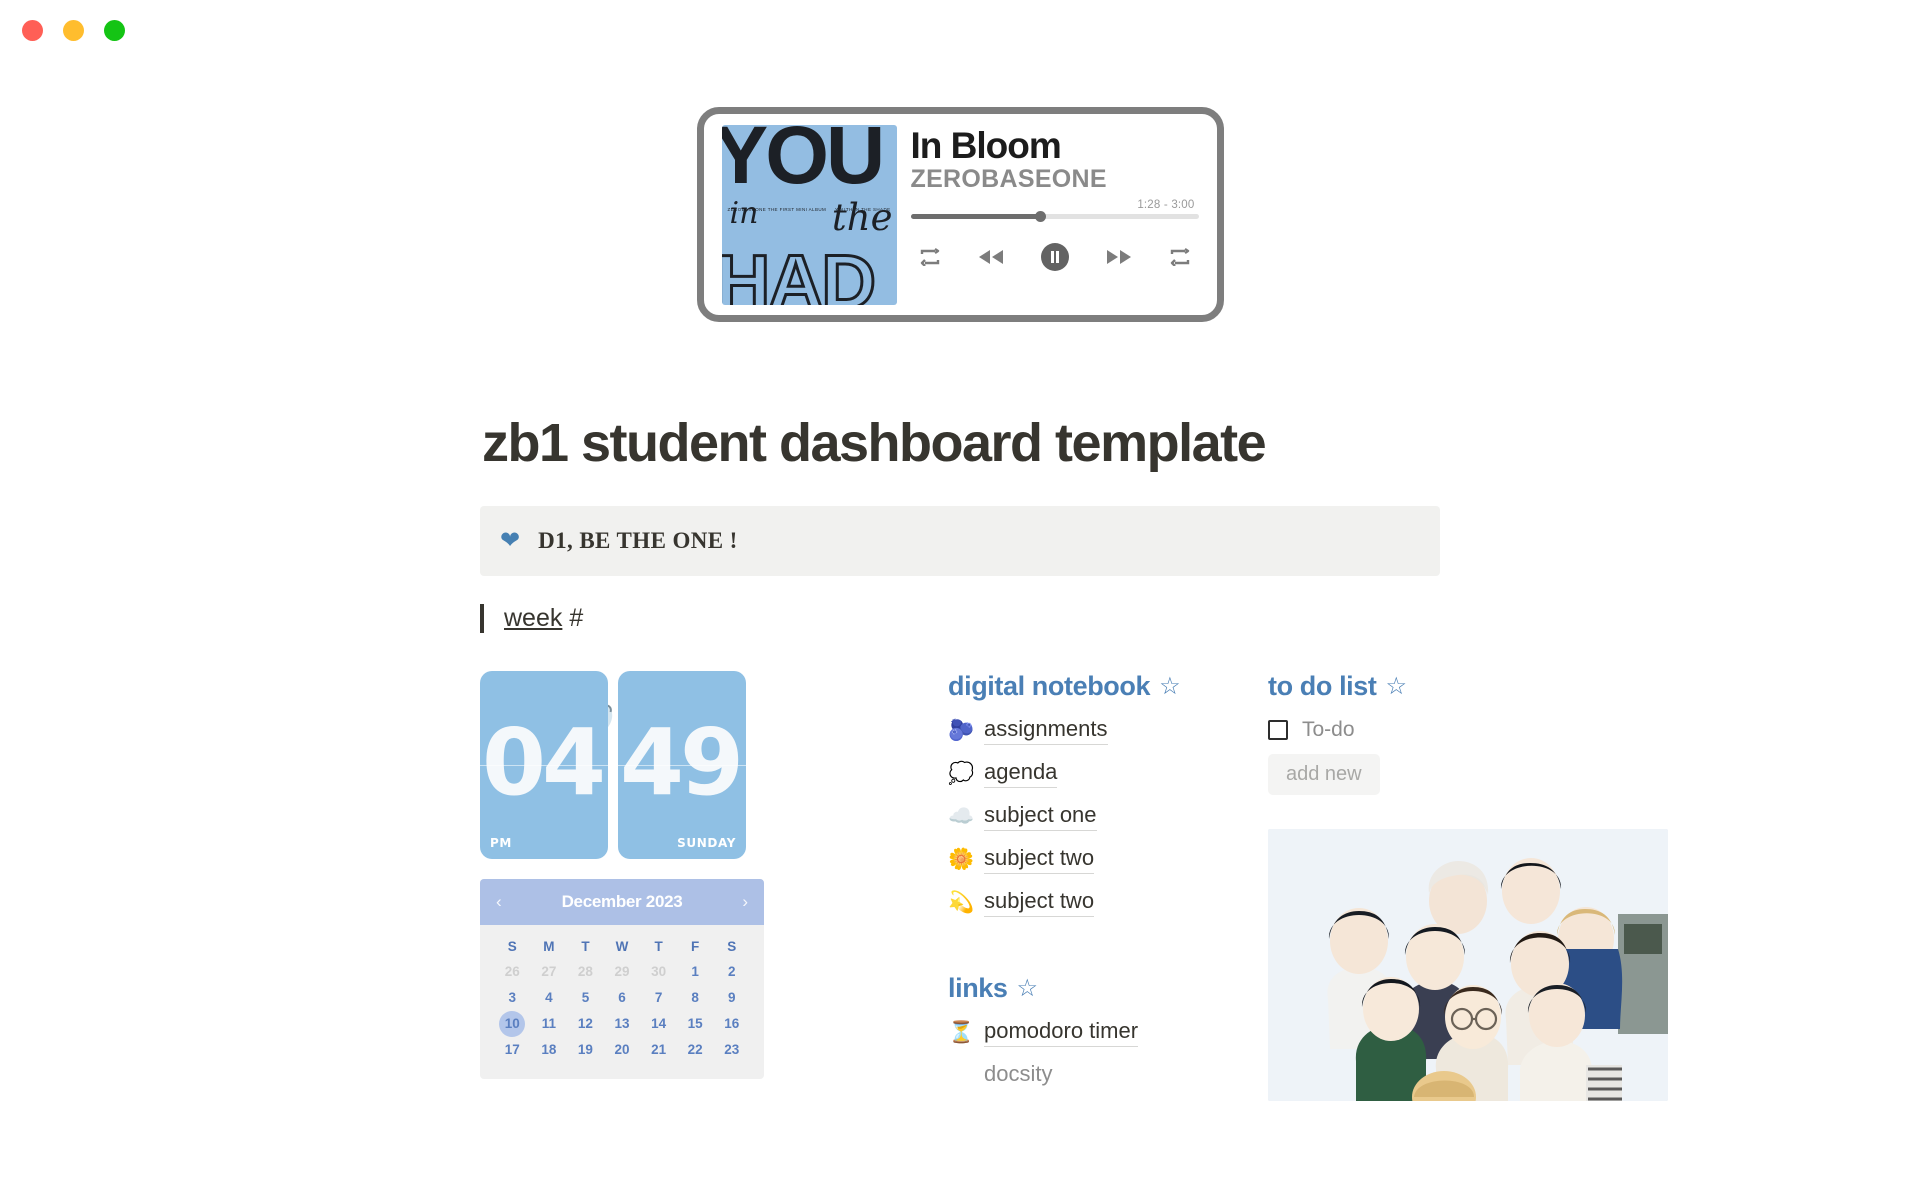 This screenshot has height=1200, width=1920. I want to click on links-item: ⏳ pomodoro timer, so click(1093, 1032).